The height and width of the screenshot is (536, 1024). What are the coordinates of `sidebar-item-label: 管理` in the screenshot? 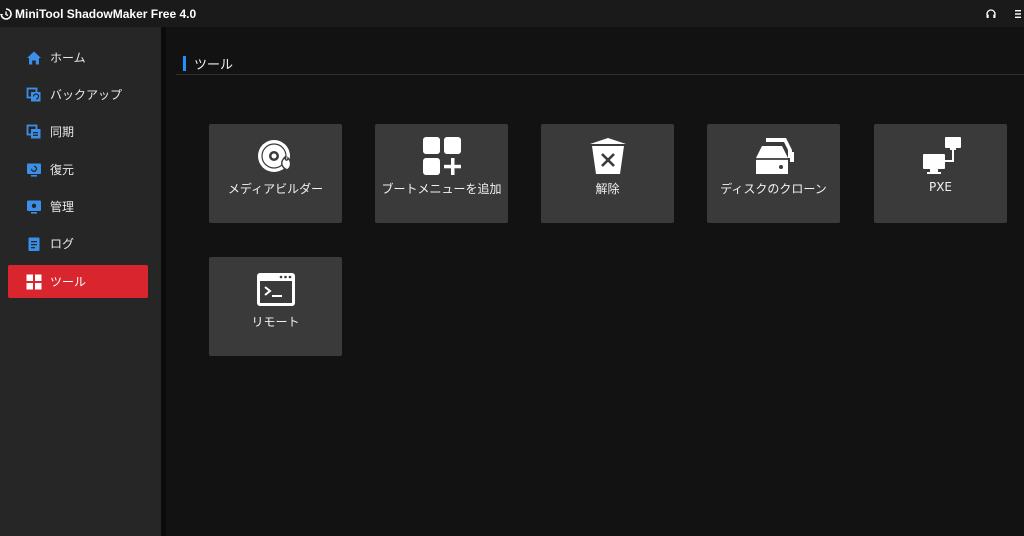 It's located at (62, 207).